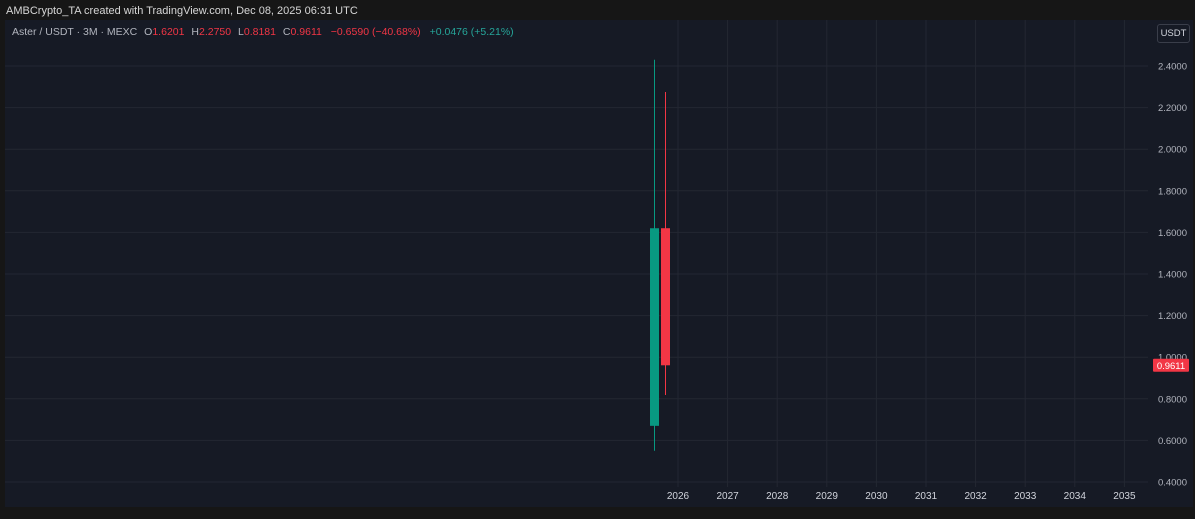 This screenshot has height=519, width=1195. I want to click on close-label: C, so click(286, 32).